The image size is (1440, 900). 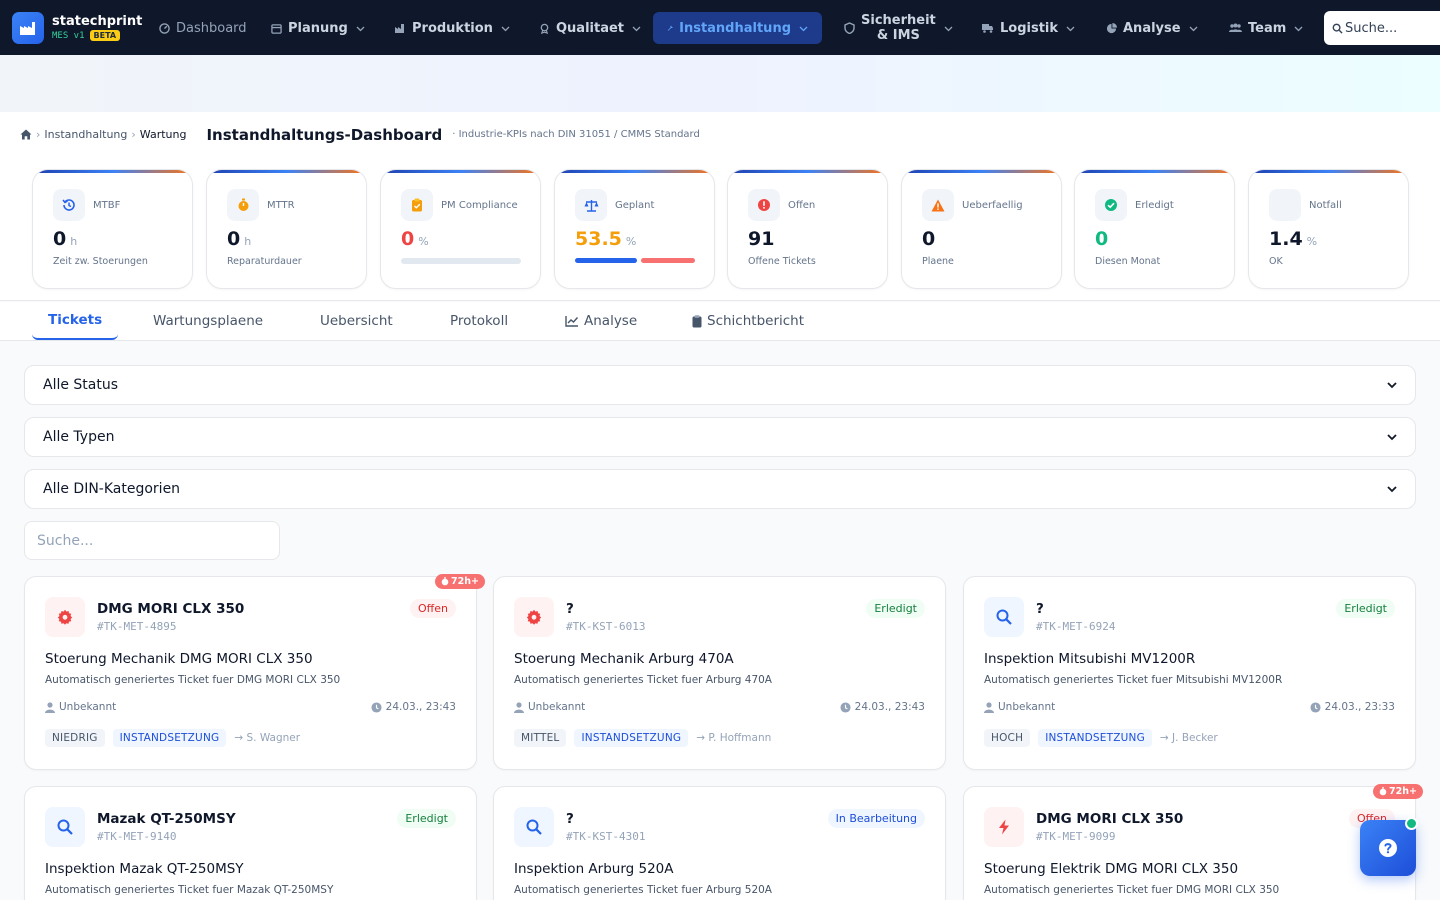 I want to click on din-filter-select: Alle DIN-Kategorien, so click(x=720, y=489).